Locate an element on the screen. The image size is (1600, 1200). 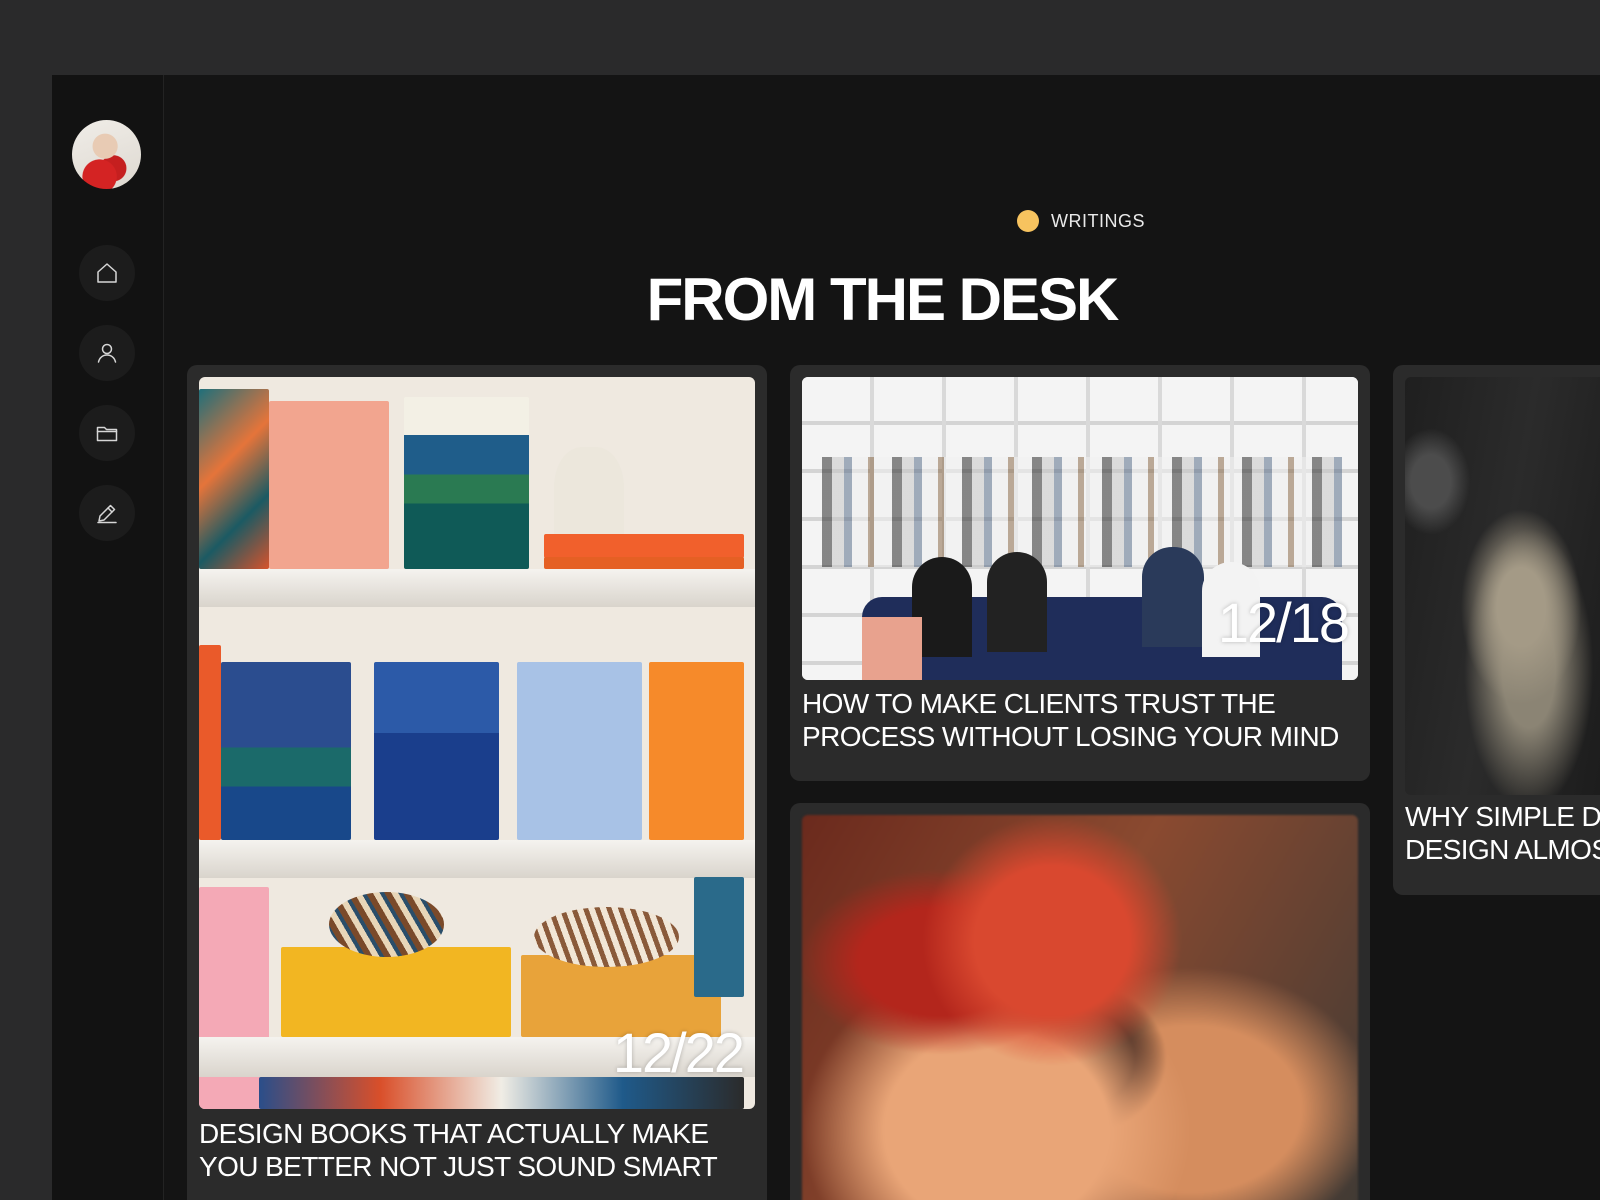
article-title: WHY SIMPLE D DESIGN ALMOS is located at coordinates (1502, 833).